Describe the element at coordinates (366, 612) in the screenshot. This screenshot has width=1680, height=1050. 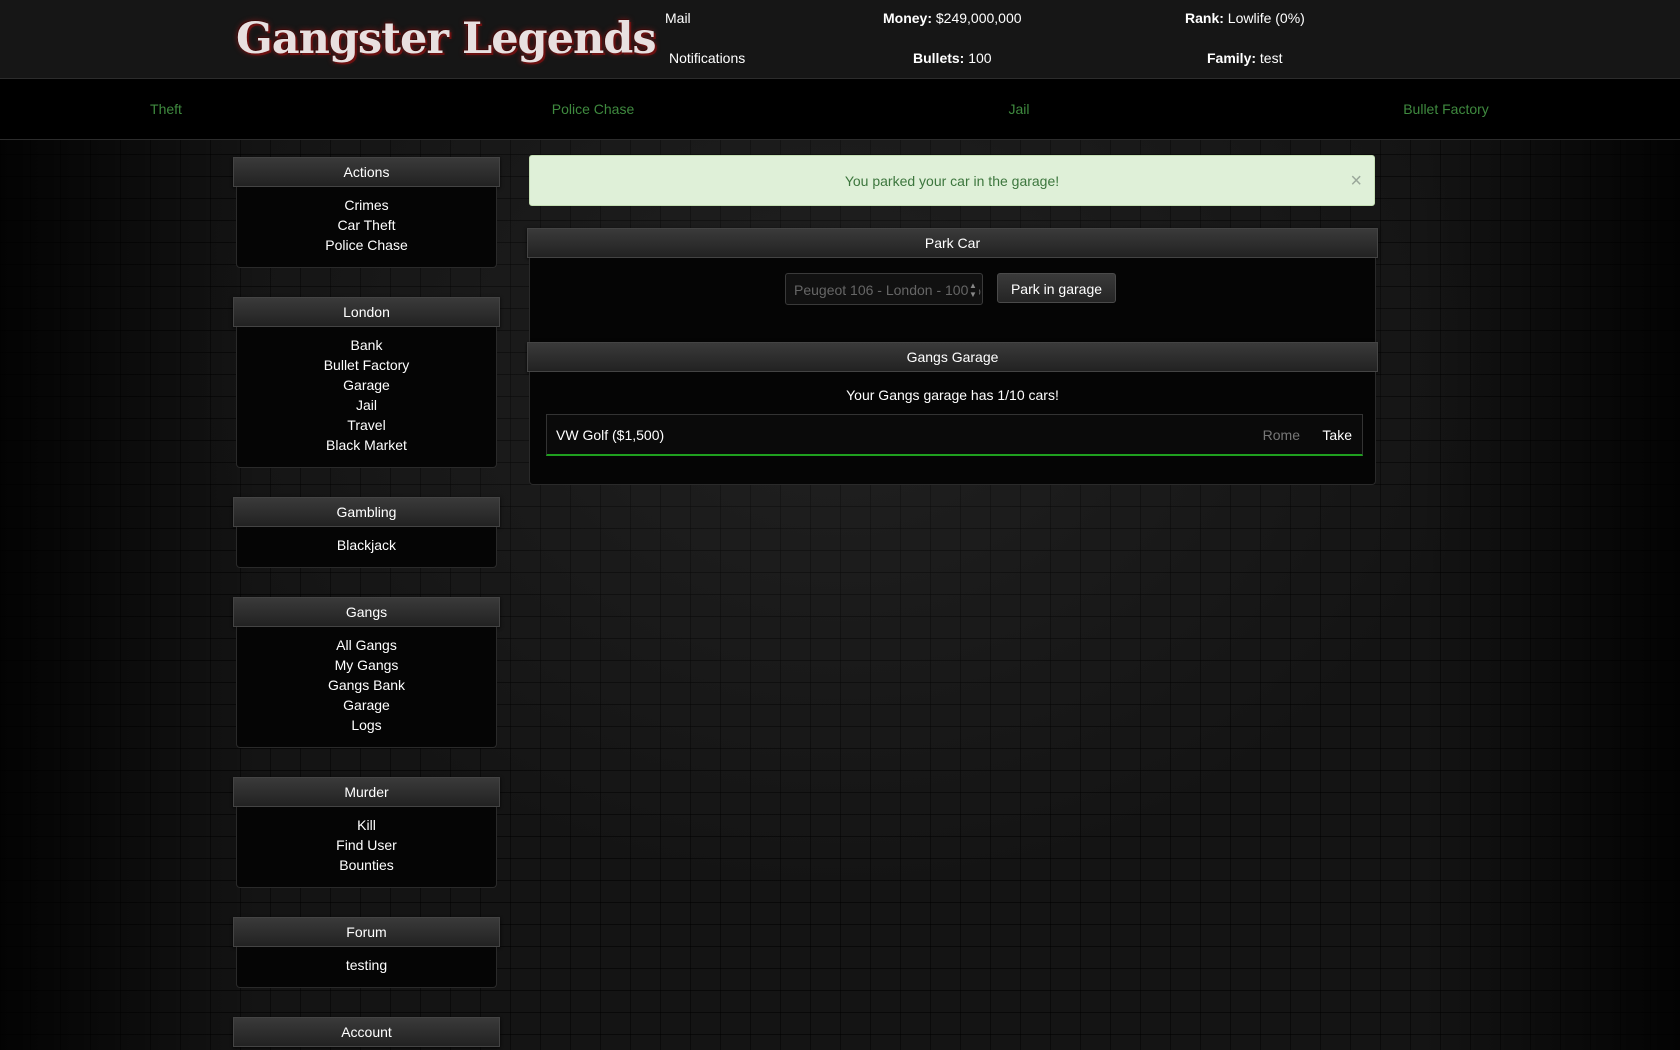
I see `sidebar-heading: Gangs` at that location.